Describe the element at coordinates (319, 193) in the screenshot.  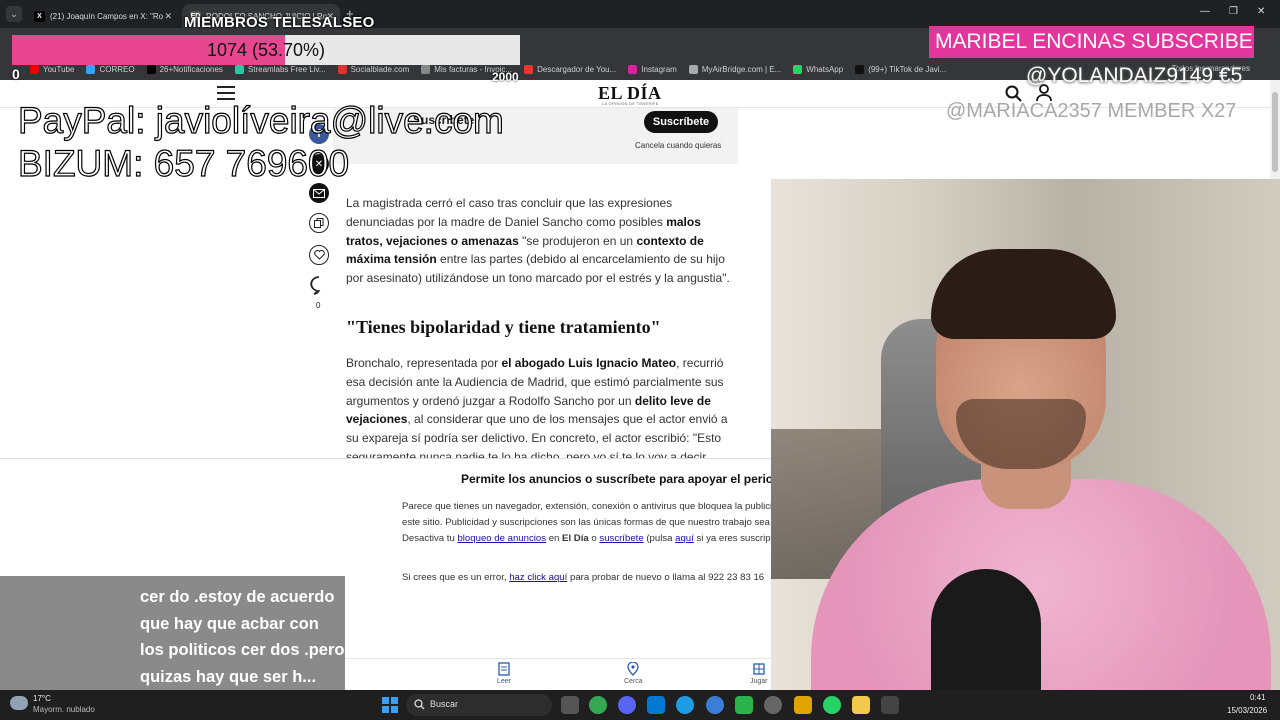
I see `mail-share-icon` at that location.